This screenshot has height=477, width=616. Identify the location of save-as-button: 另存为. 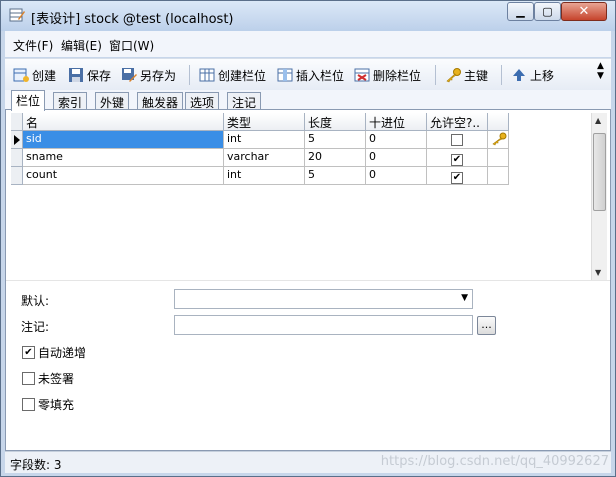
(148, 75).